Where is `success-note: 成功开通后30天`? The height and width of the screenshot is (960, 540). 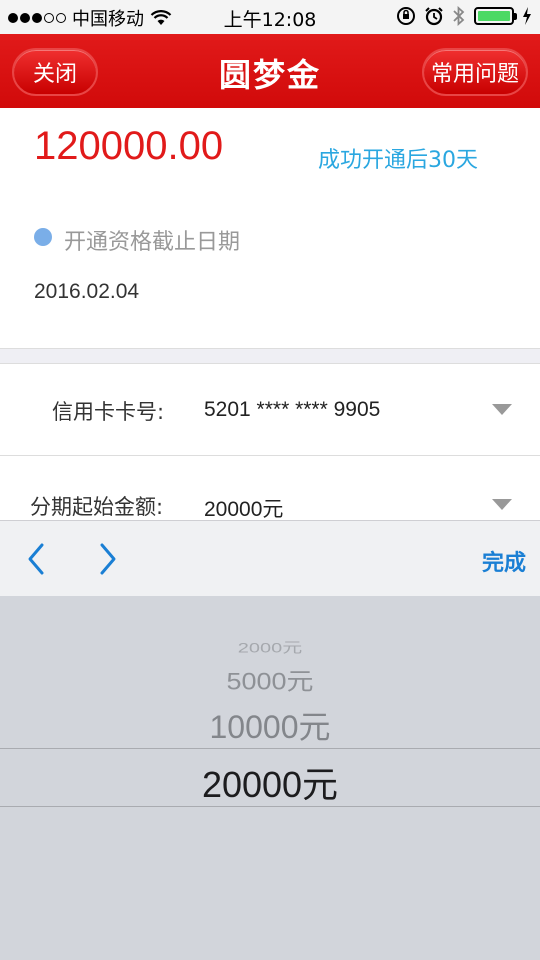
success-note: 成功开通后30天 is located at coordinates (398, 160).